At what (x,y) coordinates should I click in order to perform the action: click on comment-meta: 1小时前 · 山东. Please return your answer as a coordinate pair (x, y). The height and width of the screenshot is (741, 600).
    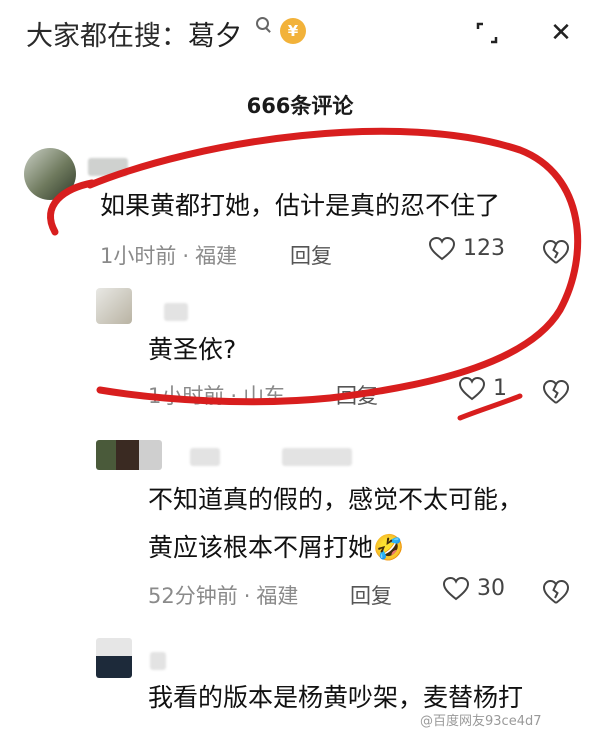
    Looking at the image, I should click on (217, 396).